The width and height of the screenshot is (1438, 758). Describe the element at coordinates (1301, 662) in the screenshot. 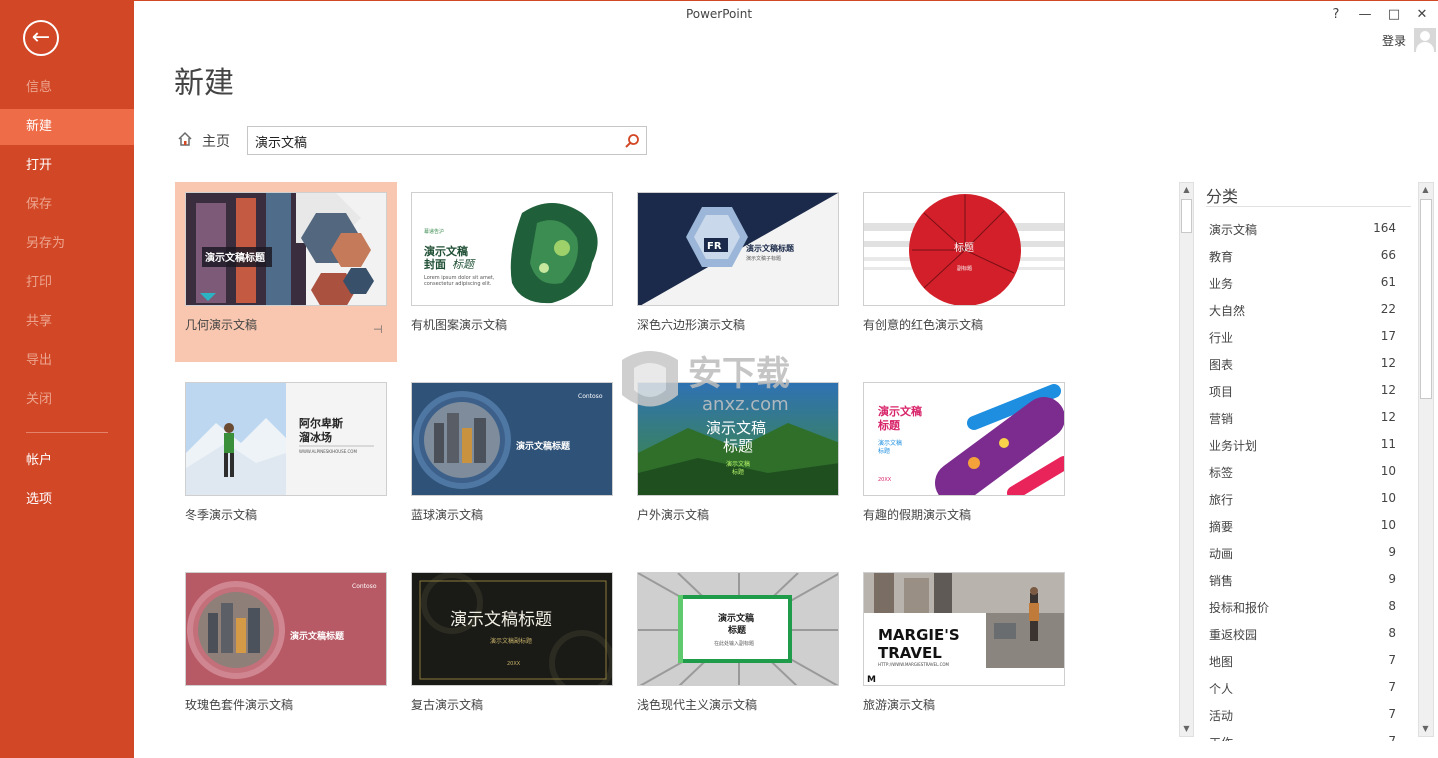

I see `category-item: 地图 7` at that location.